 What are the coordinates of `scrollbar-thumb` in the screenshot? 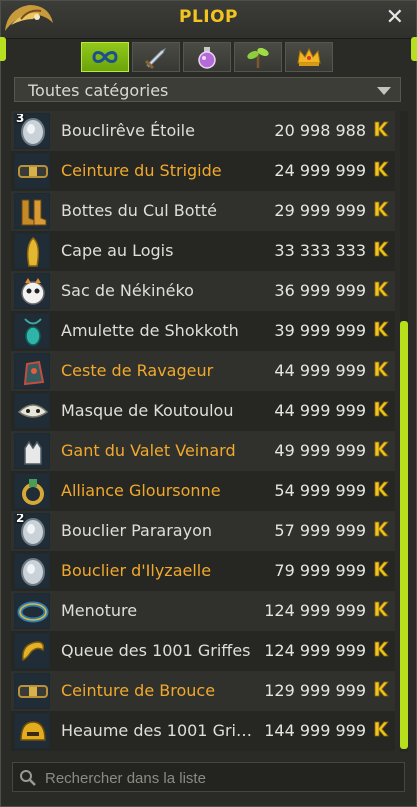 It's located at (404, 535).